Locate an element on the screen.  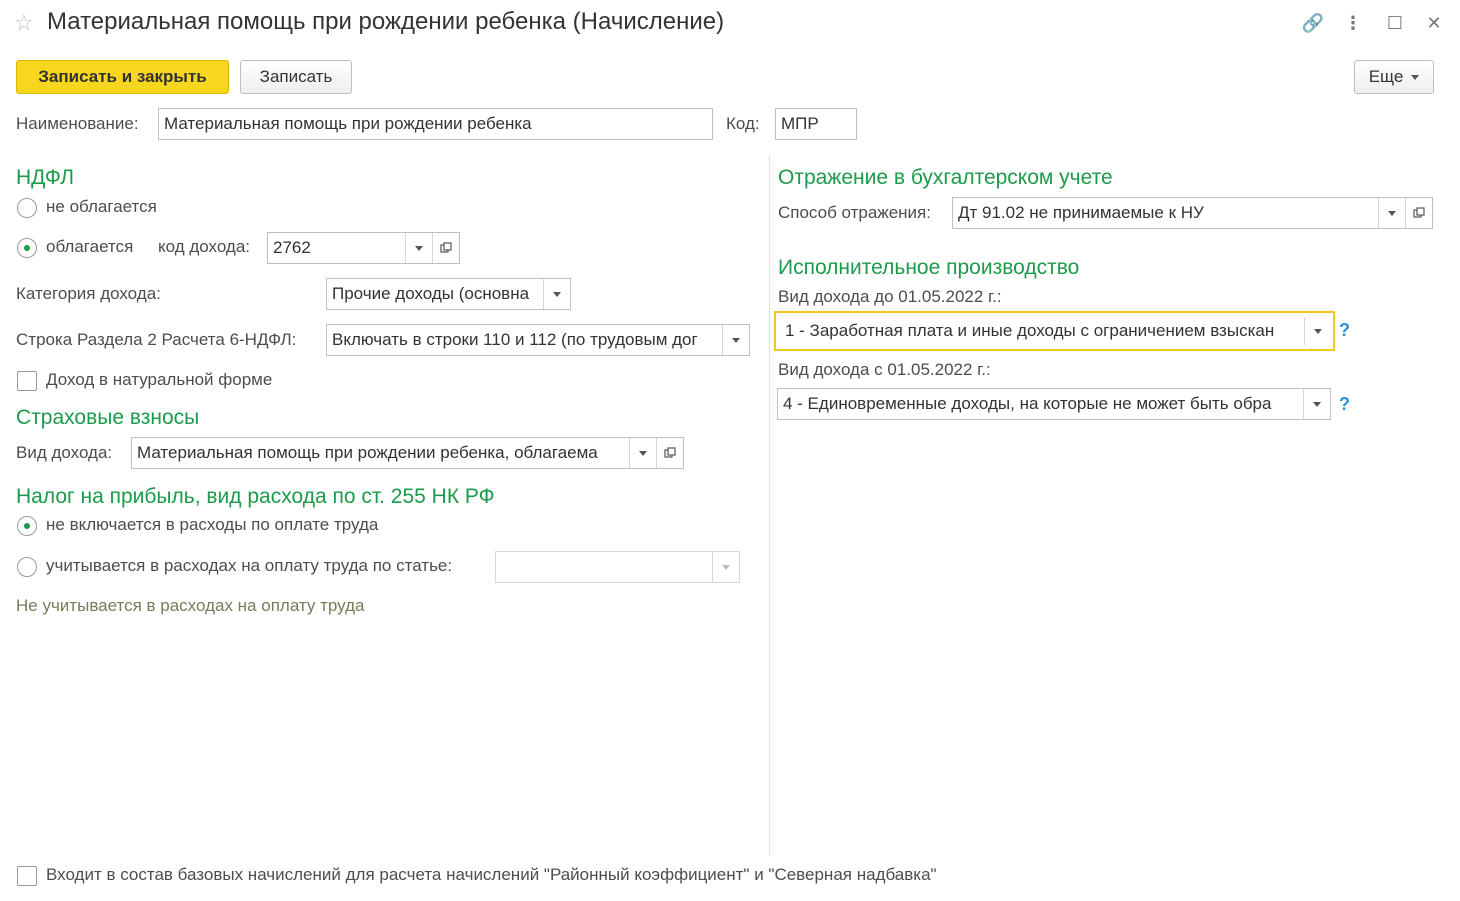
accounting-method-label: Способ отражения: is located at coordinates (854, 212).